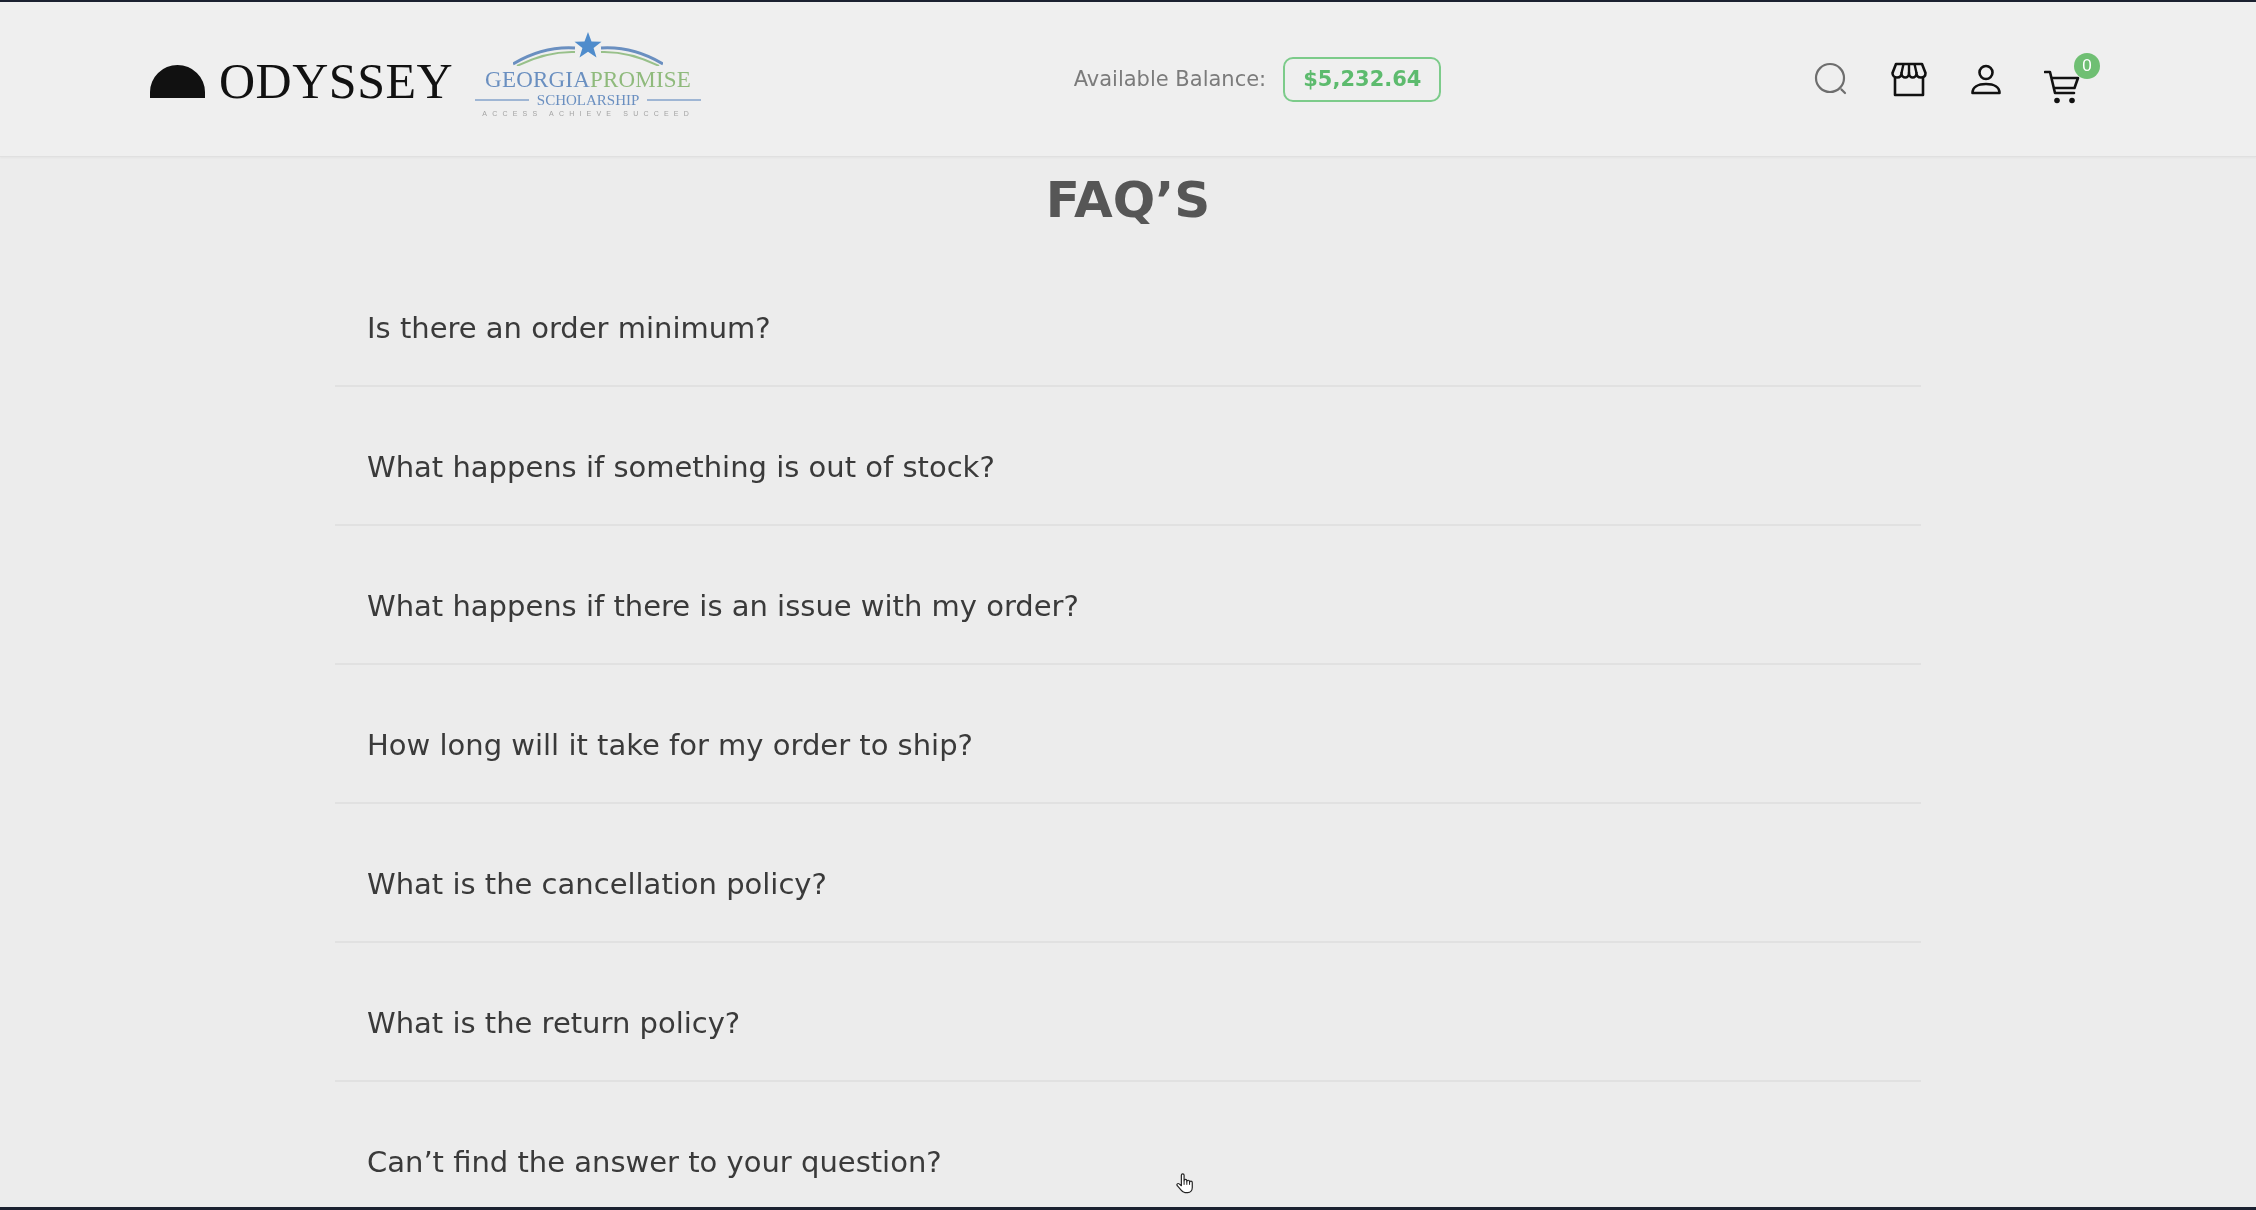 The height and width of the screenshot is (1210, 2256). Describe the element at coordinates (2062, 87) in the screenshot. I see `cart-icon` at that location.